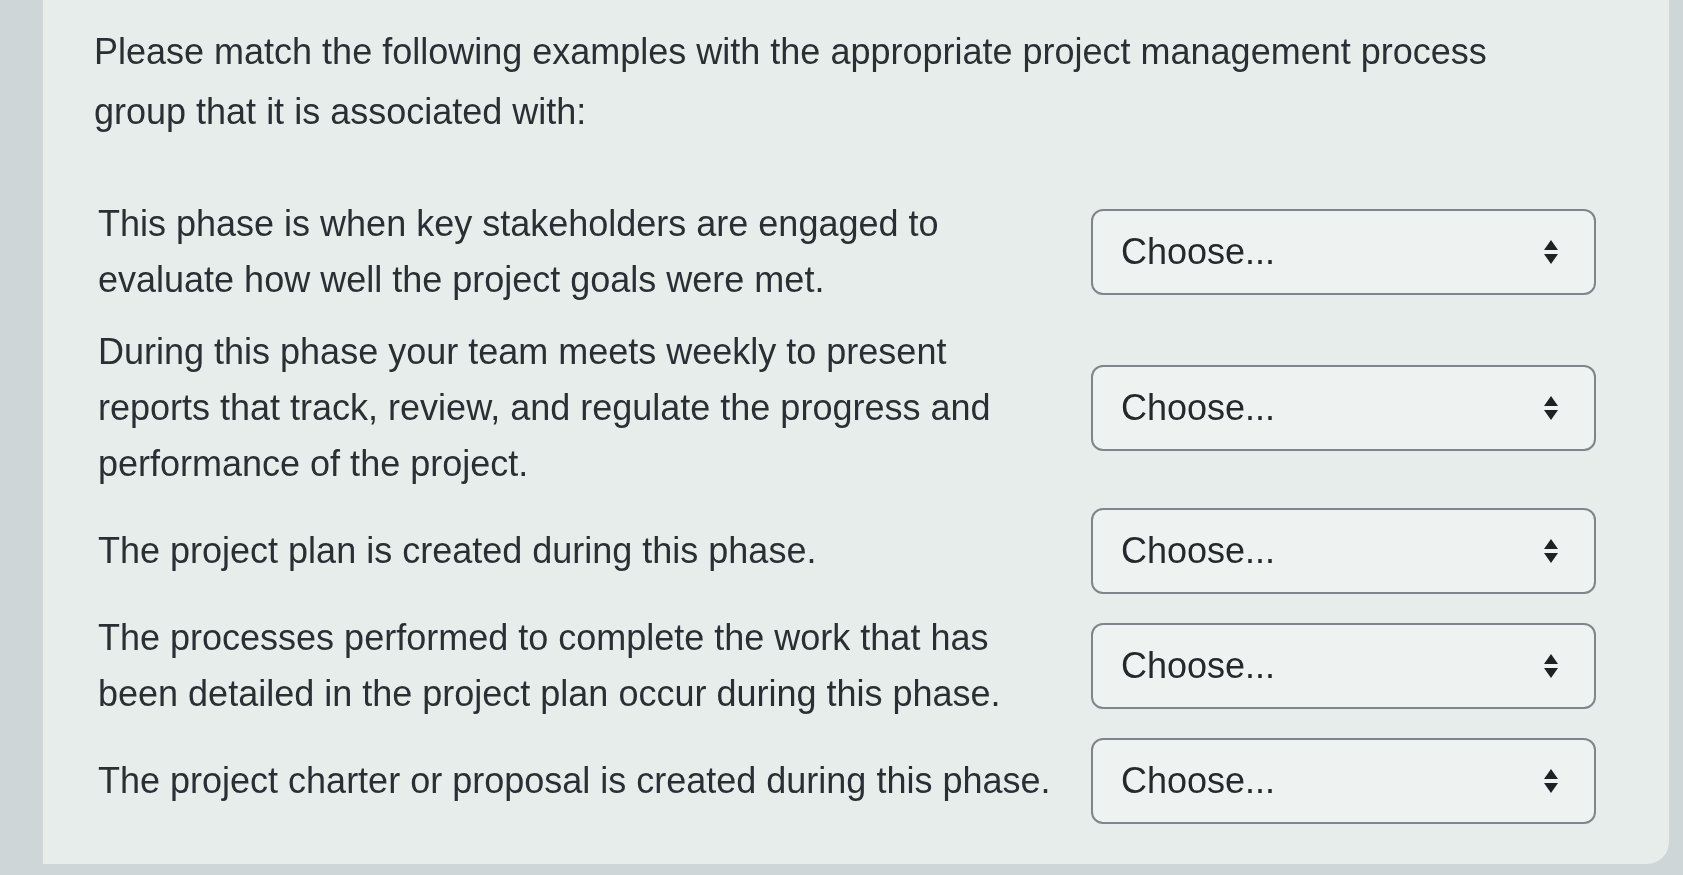 The width and height of the screenshot is (1683, 875). What do you see at coordinates (549, 666) in the screenshot?
I see `statement-text: The processes performed to complete the work that has been detailed in the project plan occur during this phase.` at bounding box center [549, 666].